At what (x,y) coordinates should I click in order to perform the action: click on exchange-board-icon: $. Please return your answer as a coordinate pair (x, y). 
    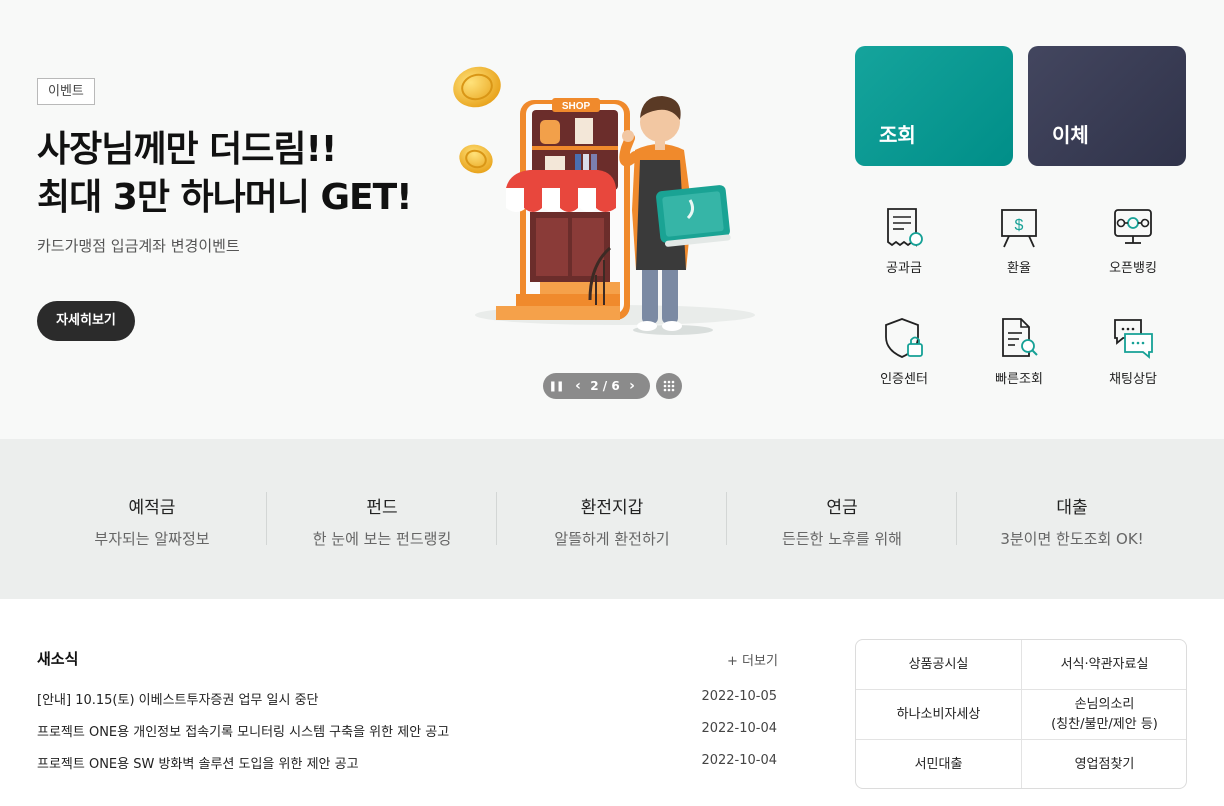
    Looking at the image, I should click on (1019, 228).